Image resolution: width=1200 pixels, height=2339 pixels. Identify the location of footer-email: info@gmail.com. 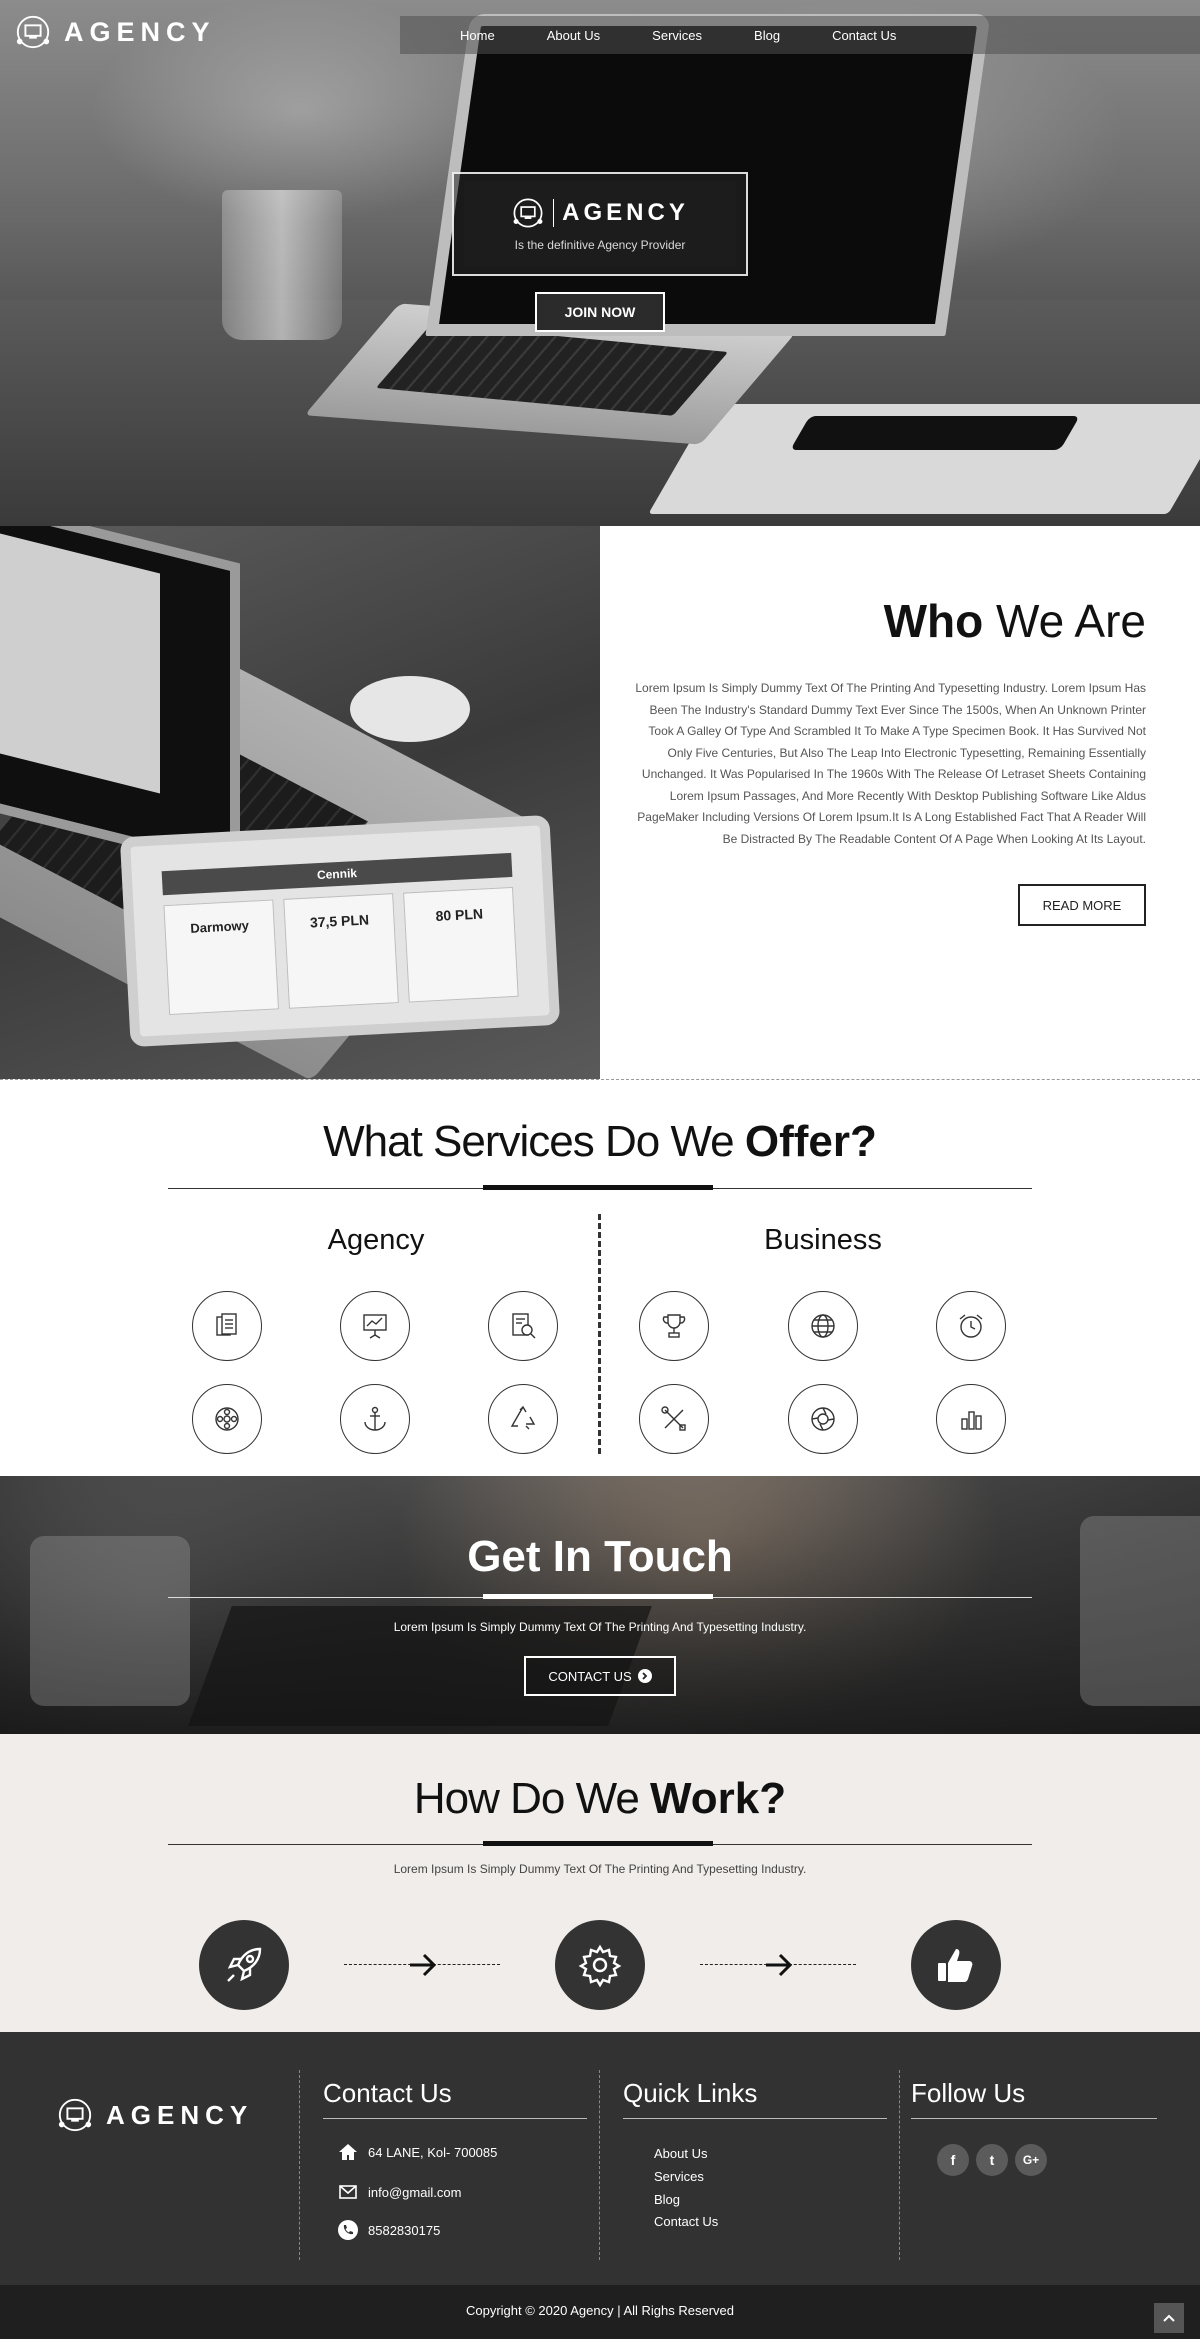
(399, 2192).